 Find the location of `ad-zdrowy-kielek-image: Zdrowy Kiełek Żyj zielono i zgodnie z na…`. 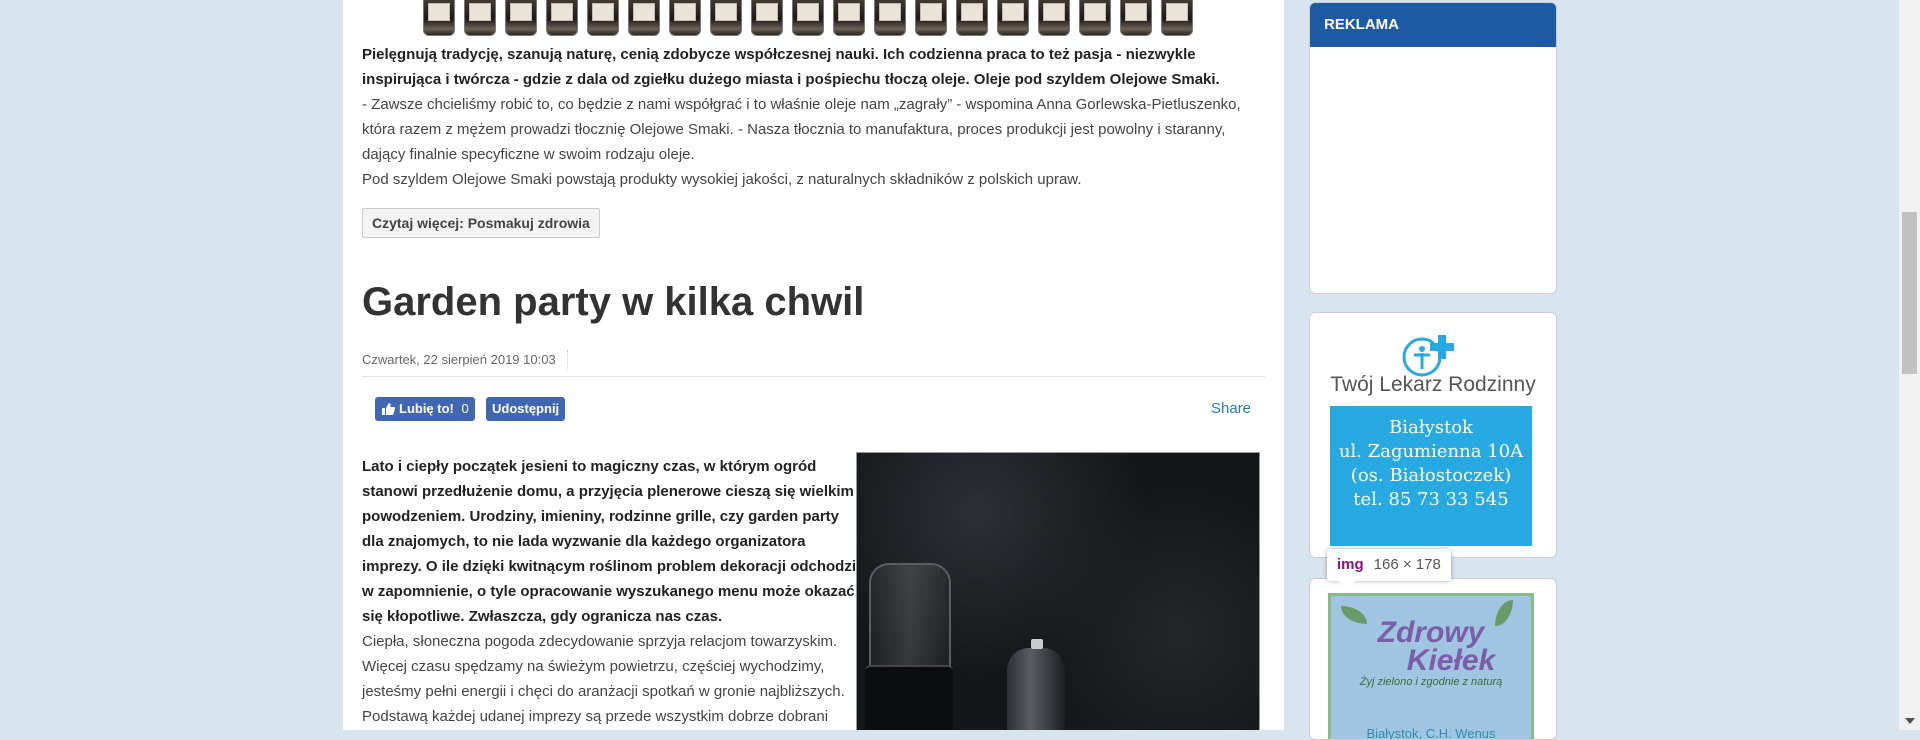

ad-zdrowy-kielek-image: Zdrowy Kiełek Żyj zielono i zgodnie z na… is located at coordinates (1431, 666).